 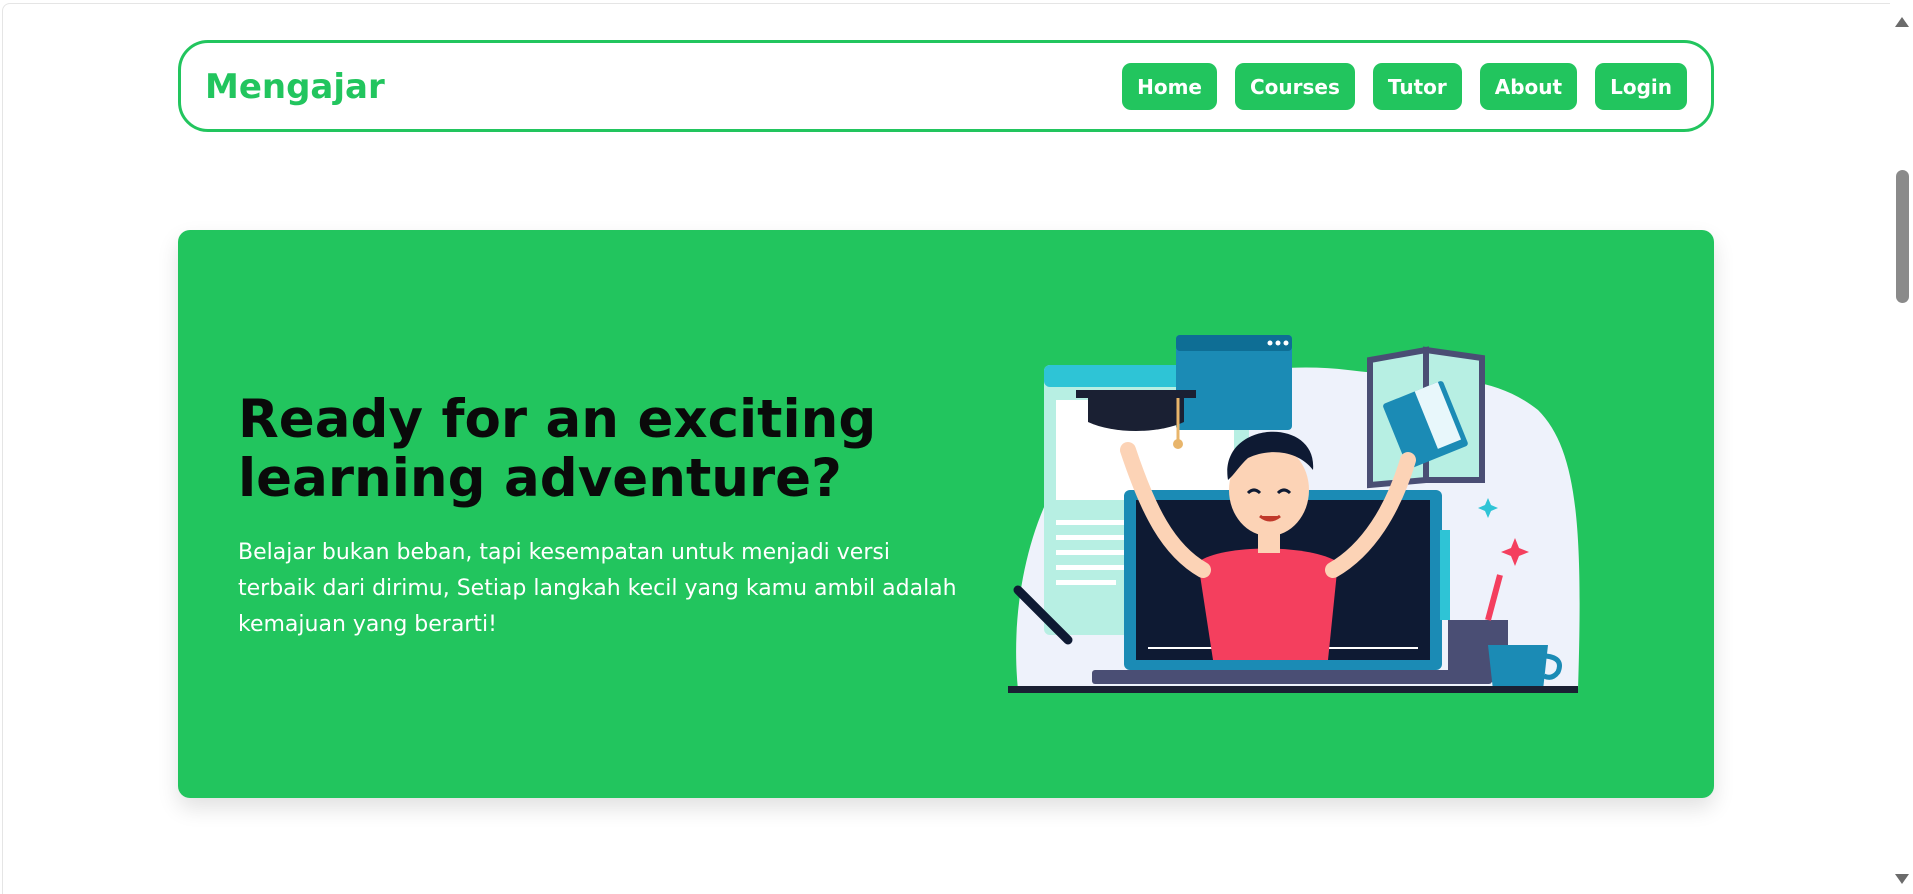 What do you see at coordinates (1417, 86) in the screenshot?
I see `nav-tutor-button: Tutor` at bounding box center [1417, 86].